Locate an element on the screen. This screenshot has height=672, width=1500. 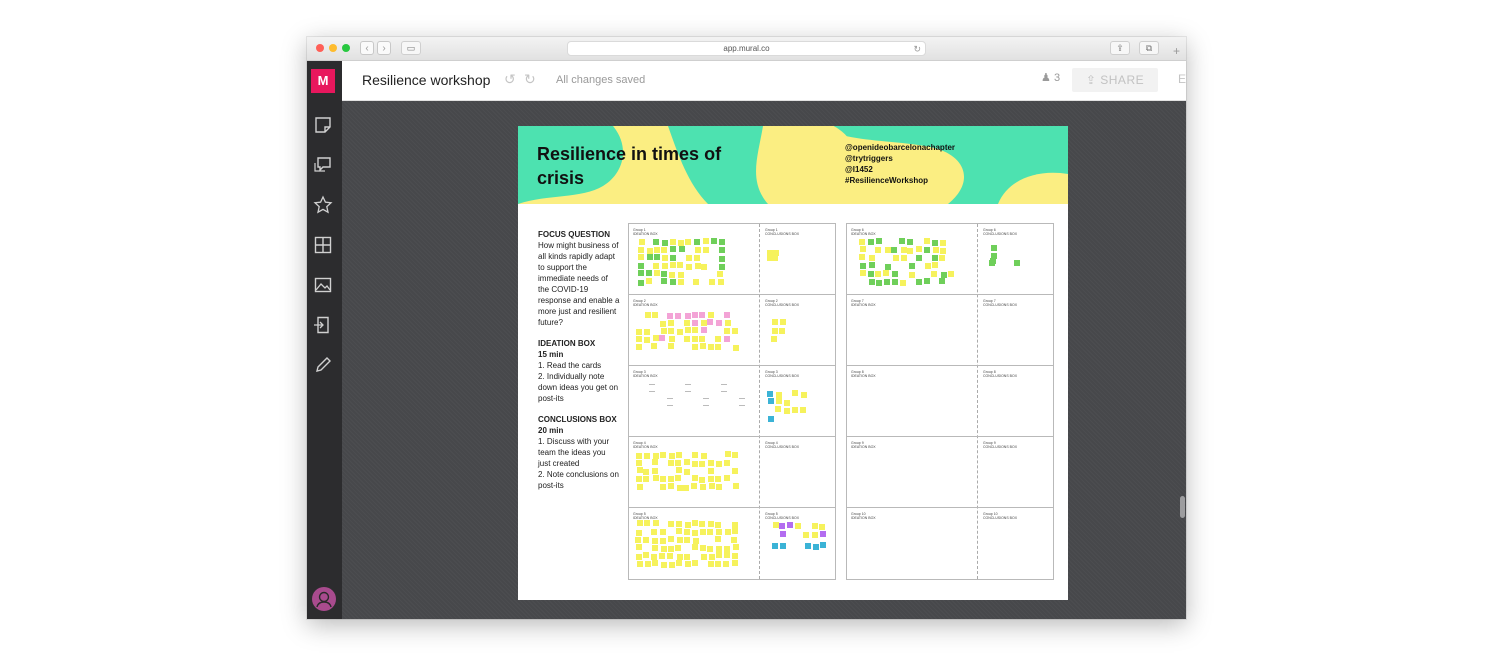
new-tab-button: + is located at coordinates (1176, 51).